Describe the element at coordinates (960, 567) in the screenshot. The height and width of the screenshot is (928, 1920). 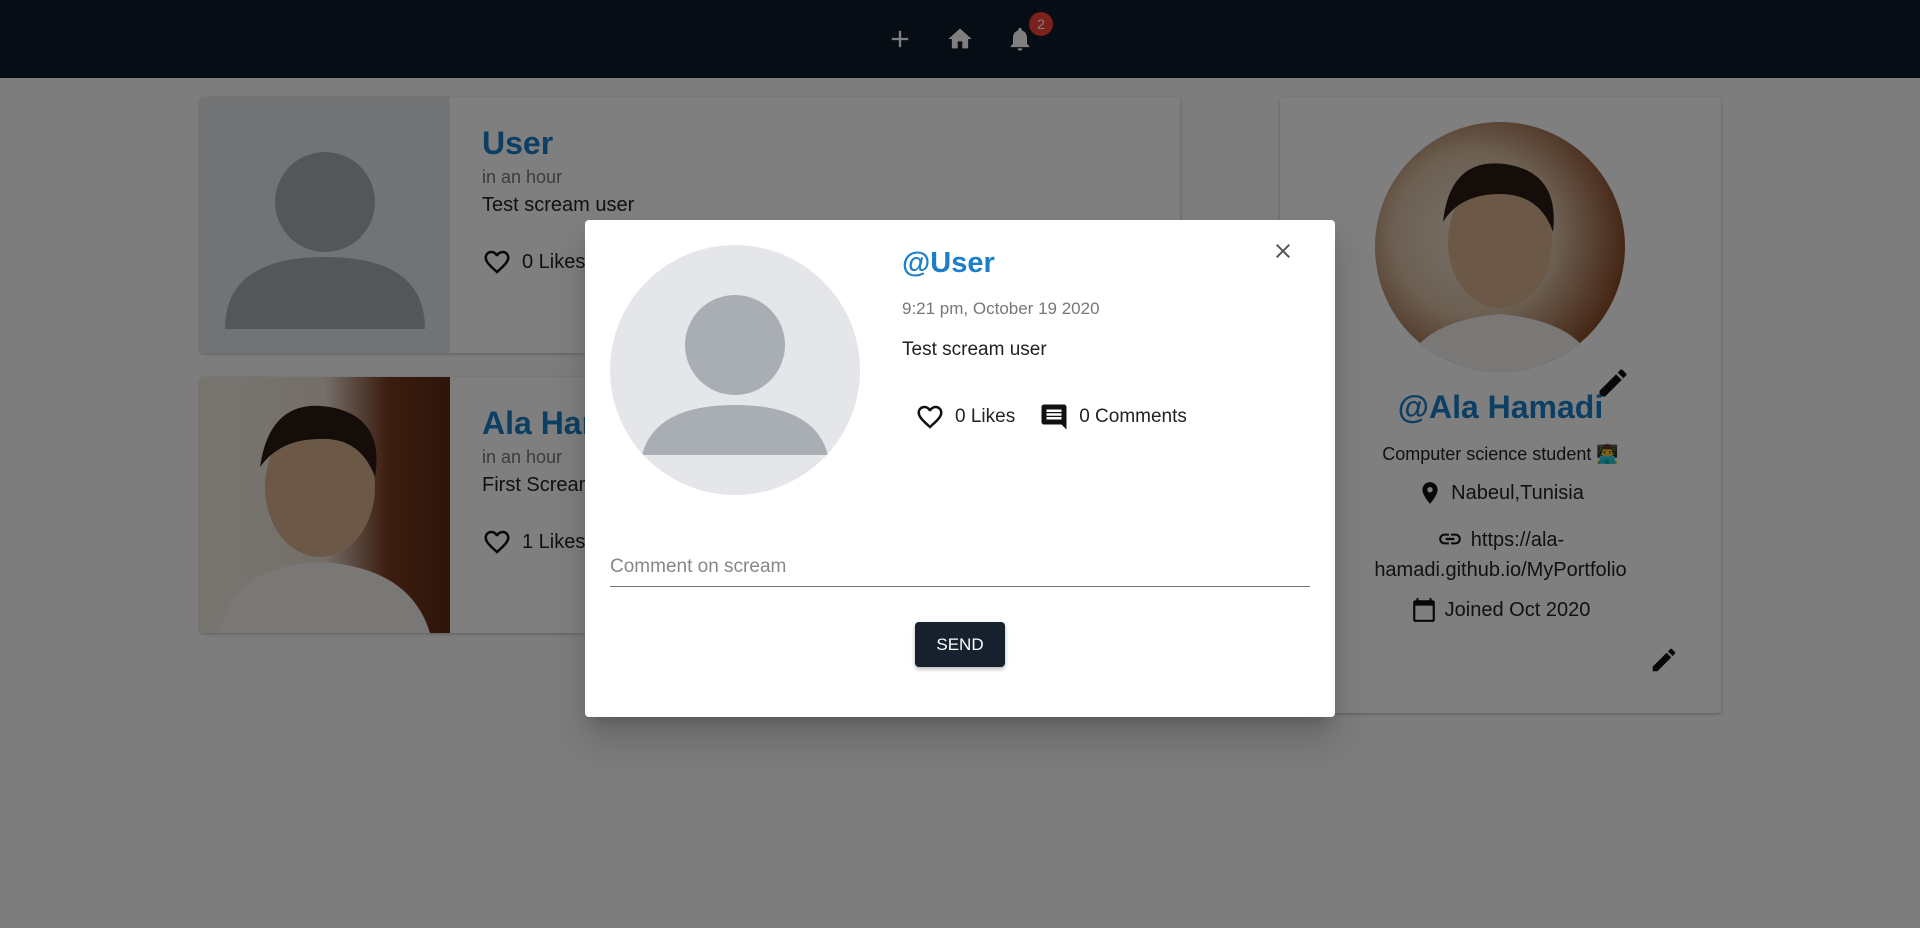
I see `comment-input` at that location.